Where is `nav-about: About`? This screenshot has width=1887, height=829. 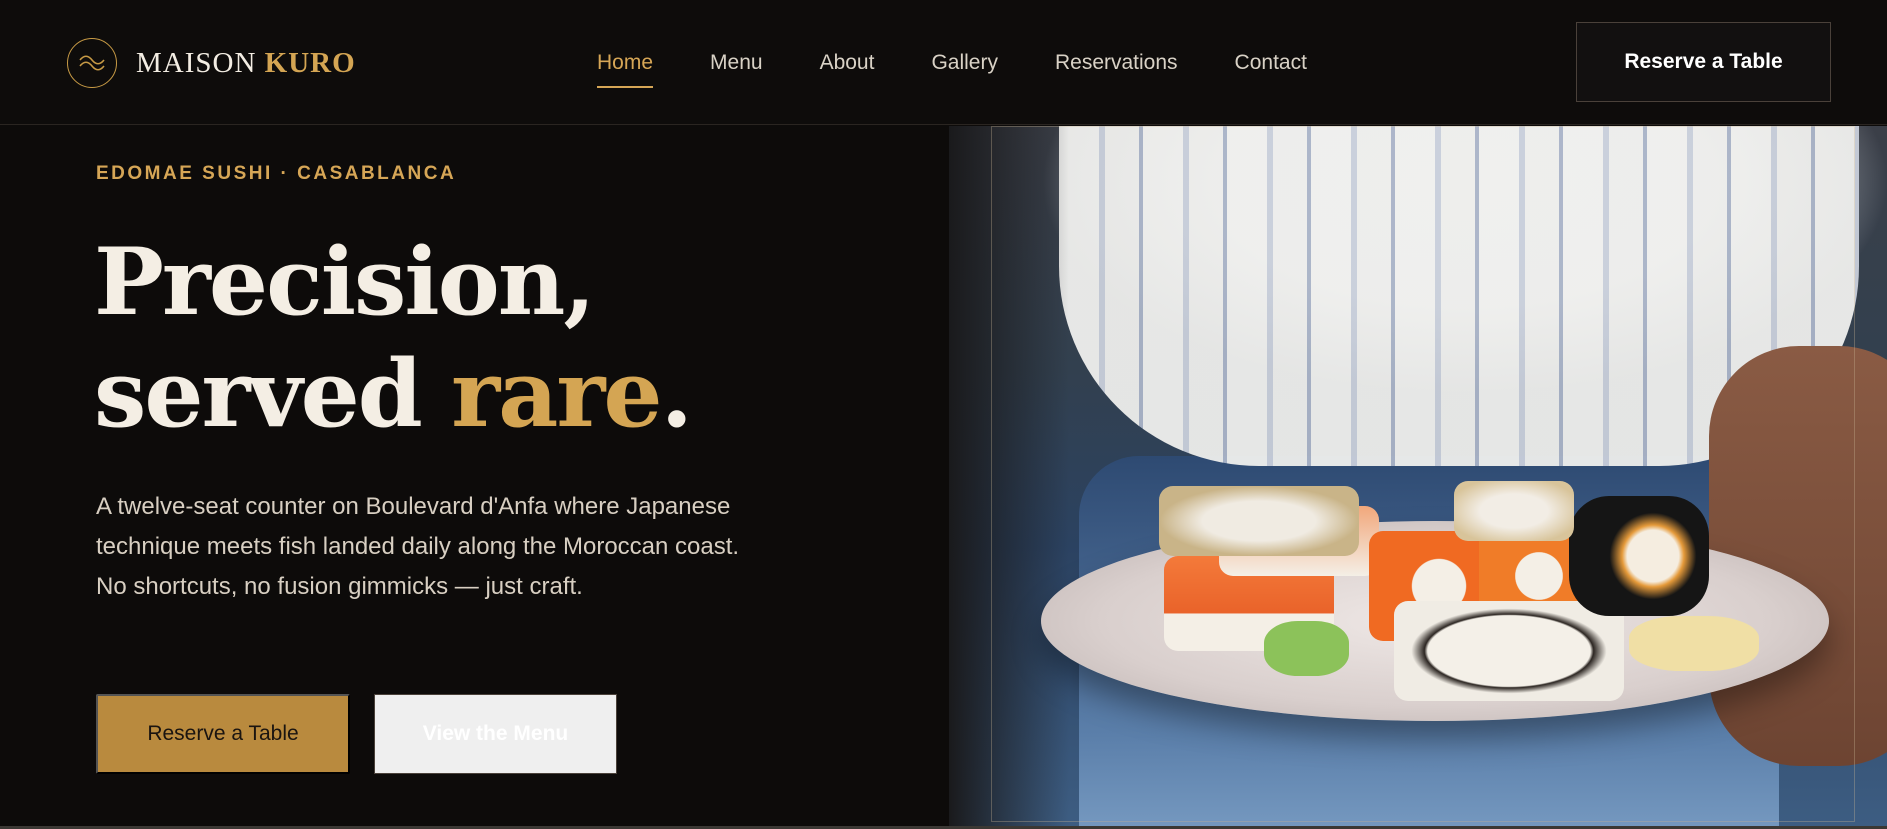 nav-about: About is located at coordinates (847, 66).